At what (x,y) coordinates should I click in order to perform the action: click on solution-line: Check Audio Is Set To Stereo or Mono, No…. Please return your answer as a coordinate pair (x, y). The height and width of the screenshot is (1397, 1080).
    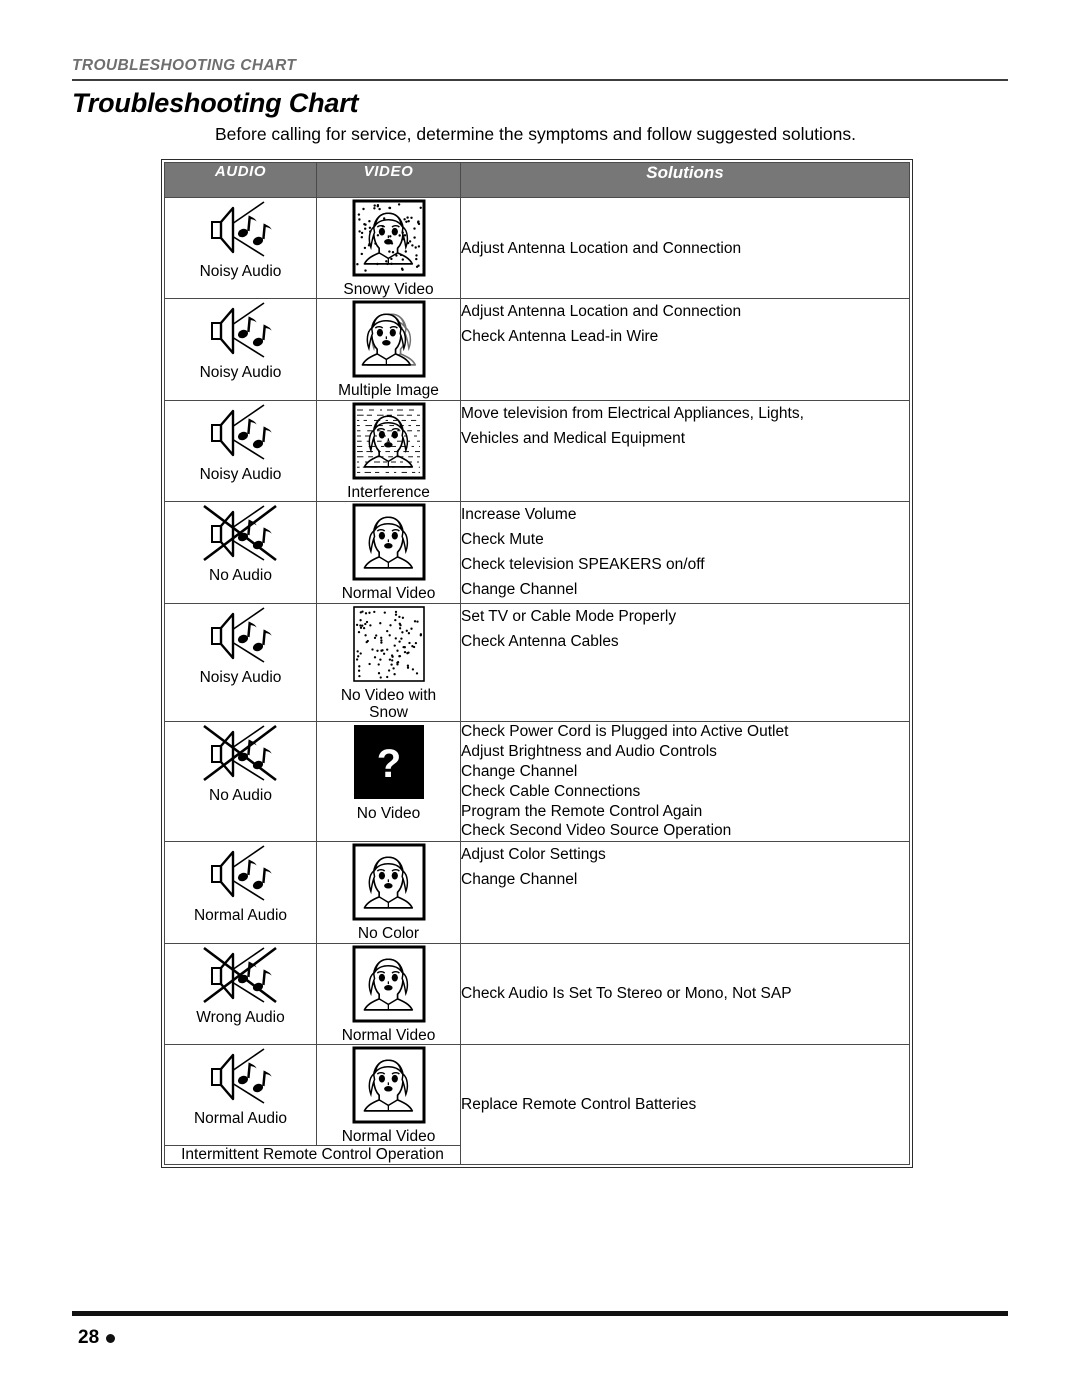
    Looking at the image, I should click on (626, 994).